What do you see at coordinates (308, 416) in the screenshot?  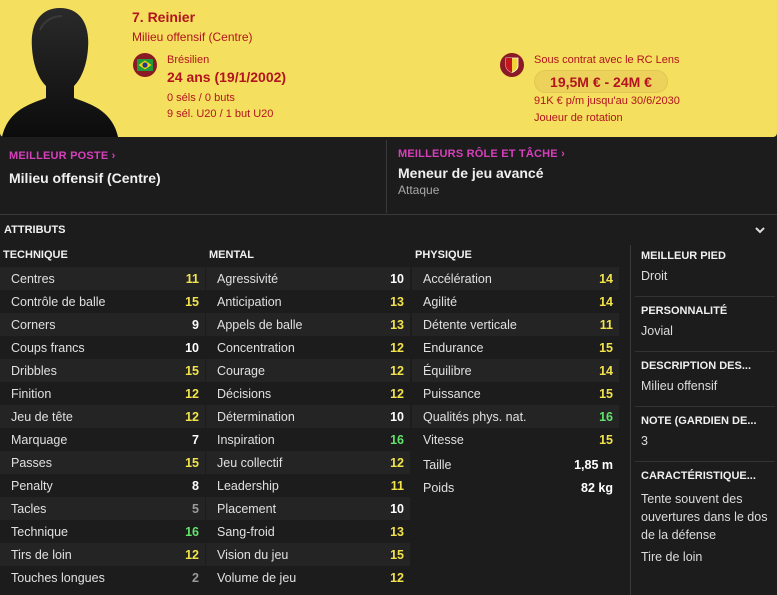 I see `attribute-row: Détermination 10` at bounding box center [308, 416].